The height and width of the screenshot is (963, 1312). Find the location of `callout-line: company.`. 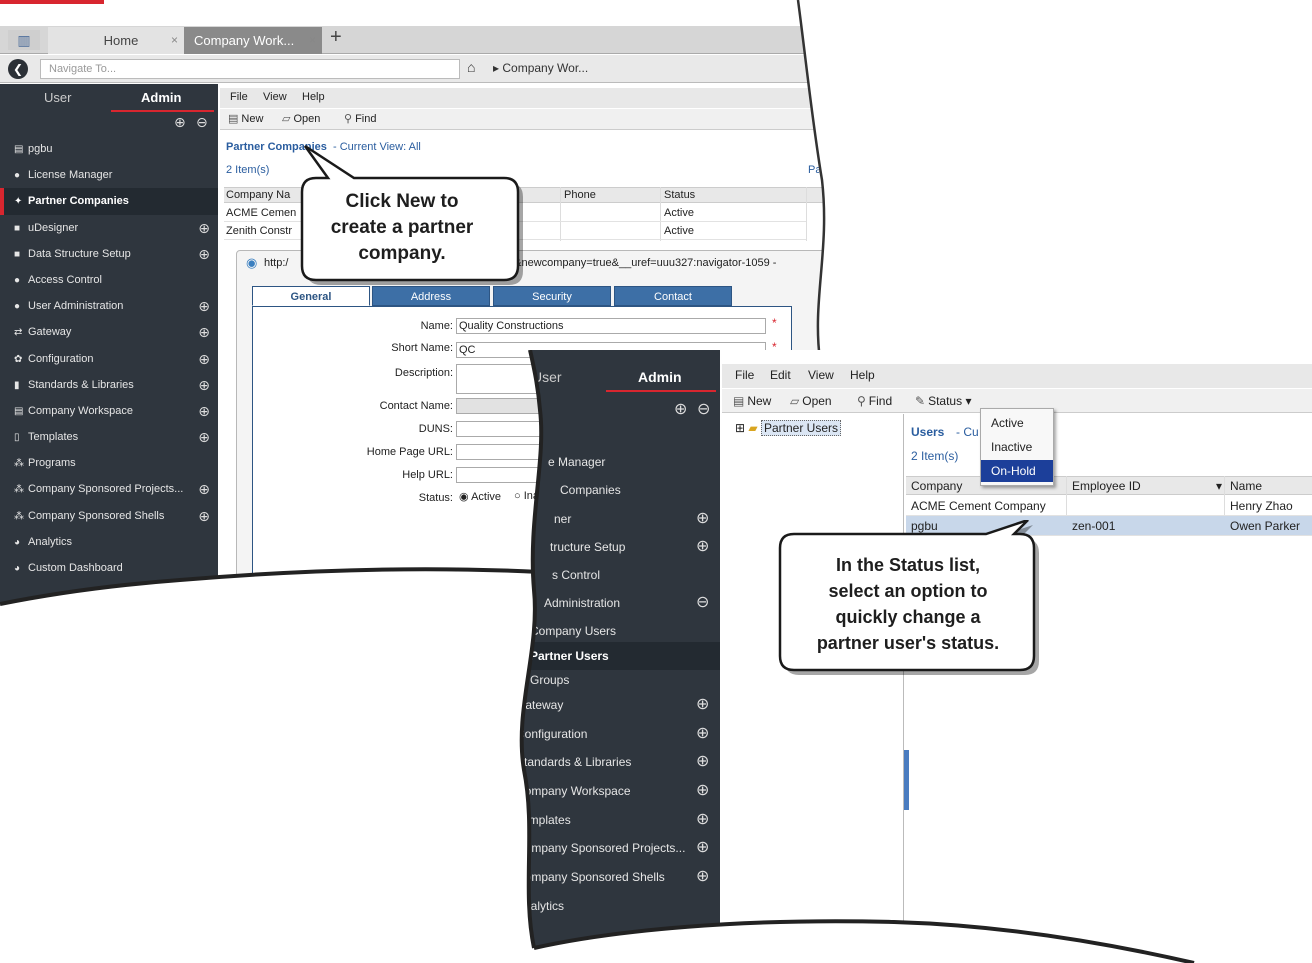

callout-line: company. is located at coordinates (402, 253).